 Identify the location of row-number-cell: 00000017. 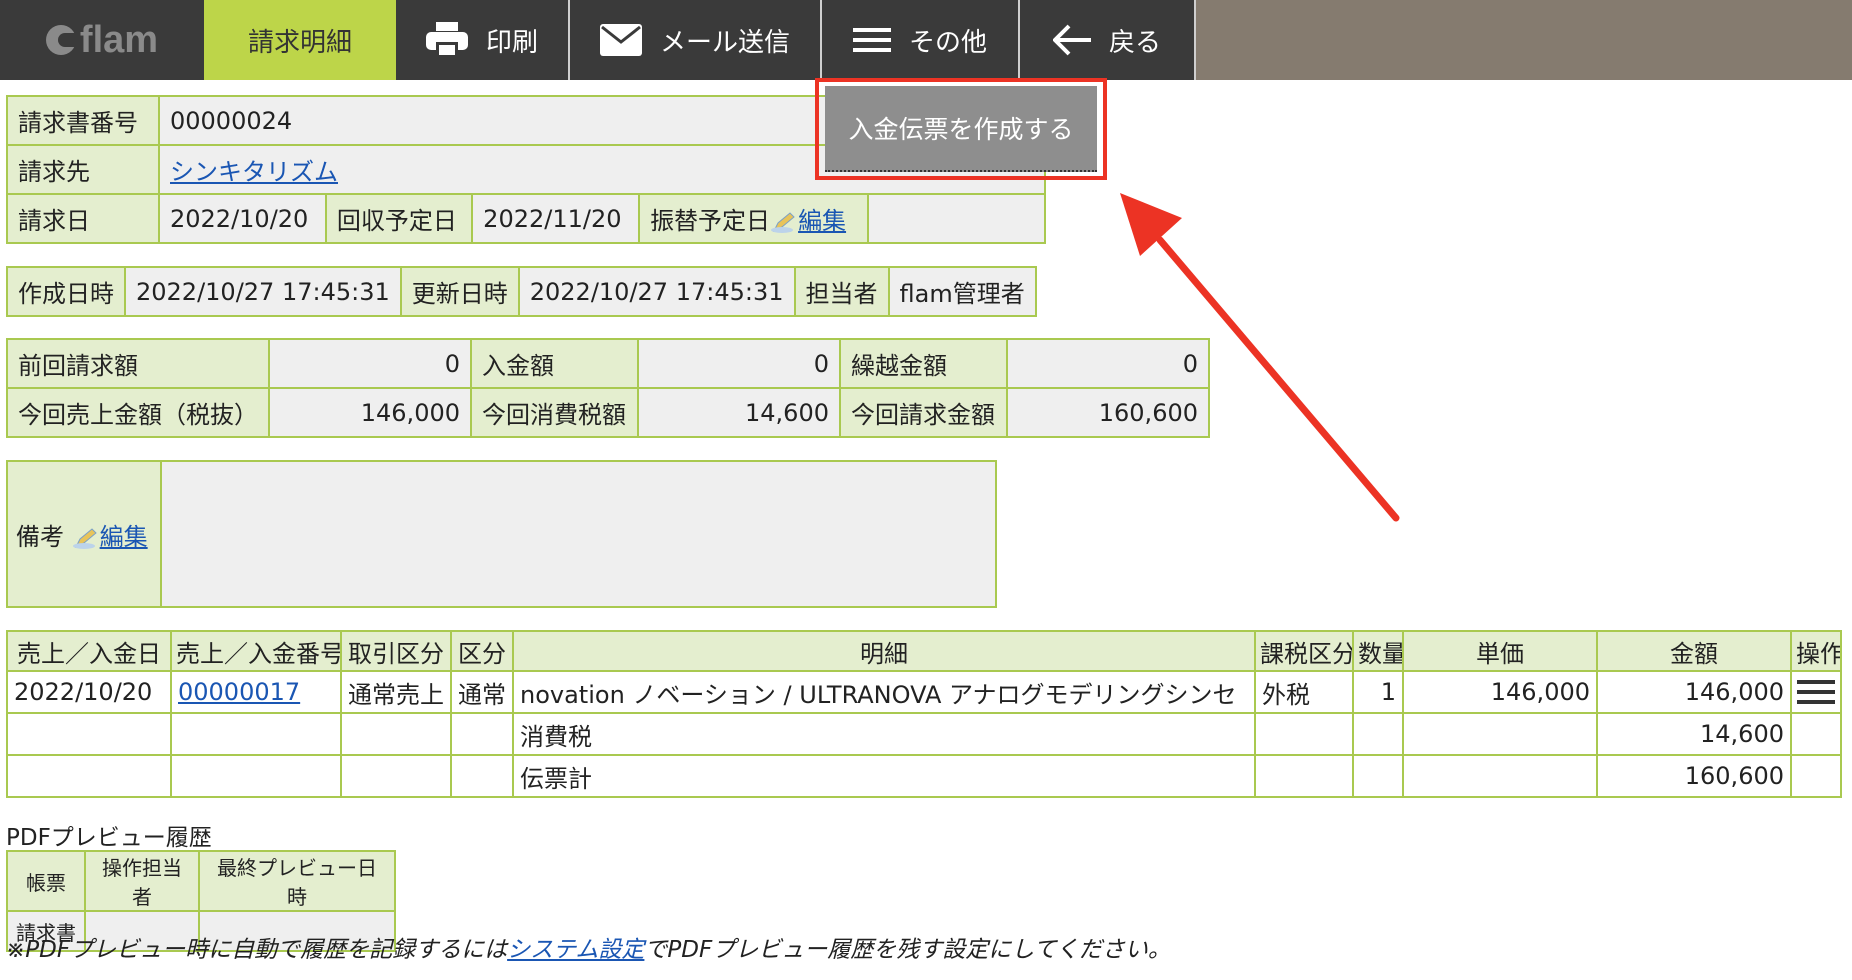
(256, 692).